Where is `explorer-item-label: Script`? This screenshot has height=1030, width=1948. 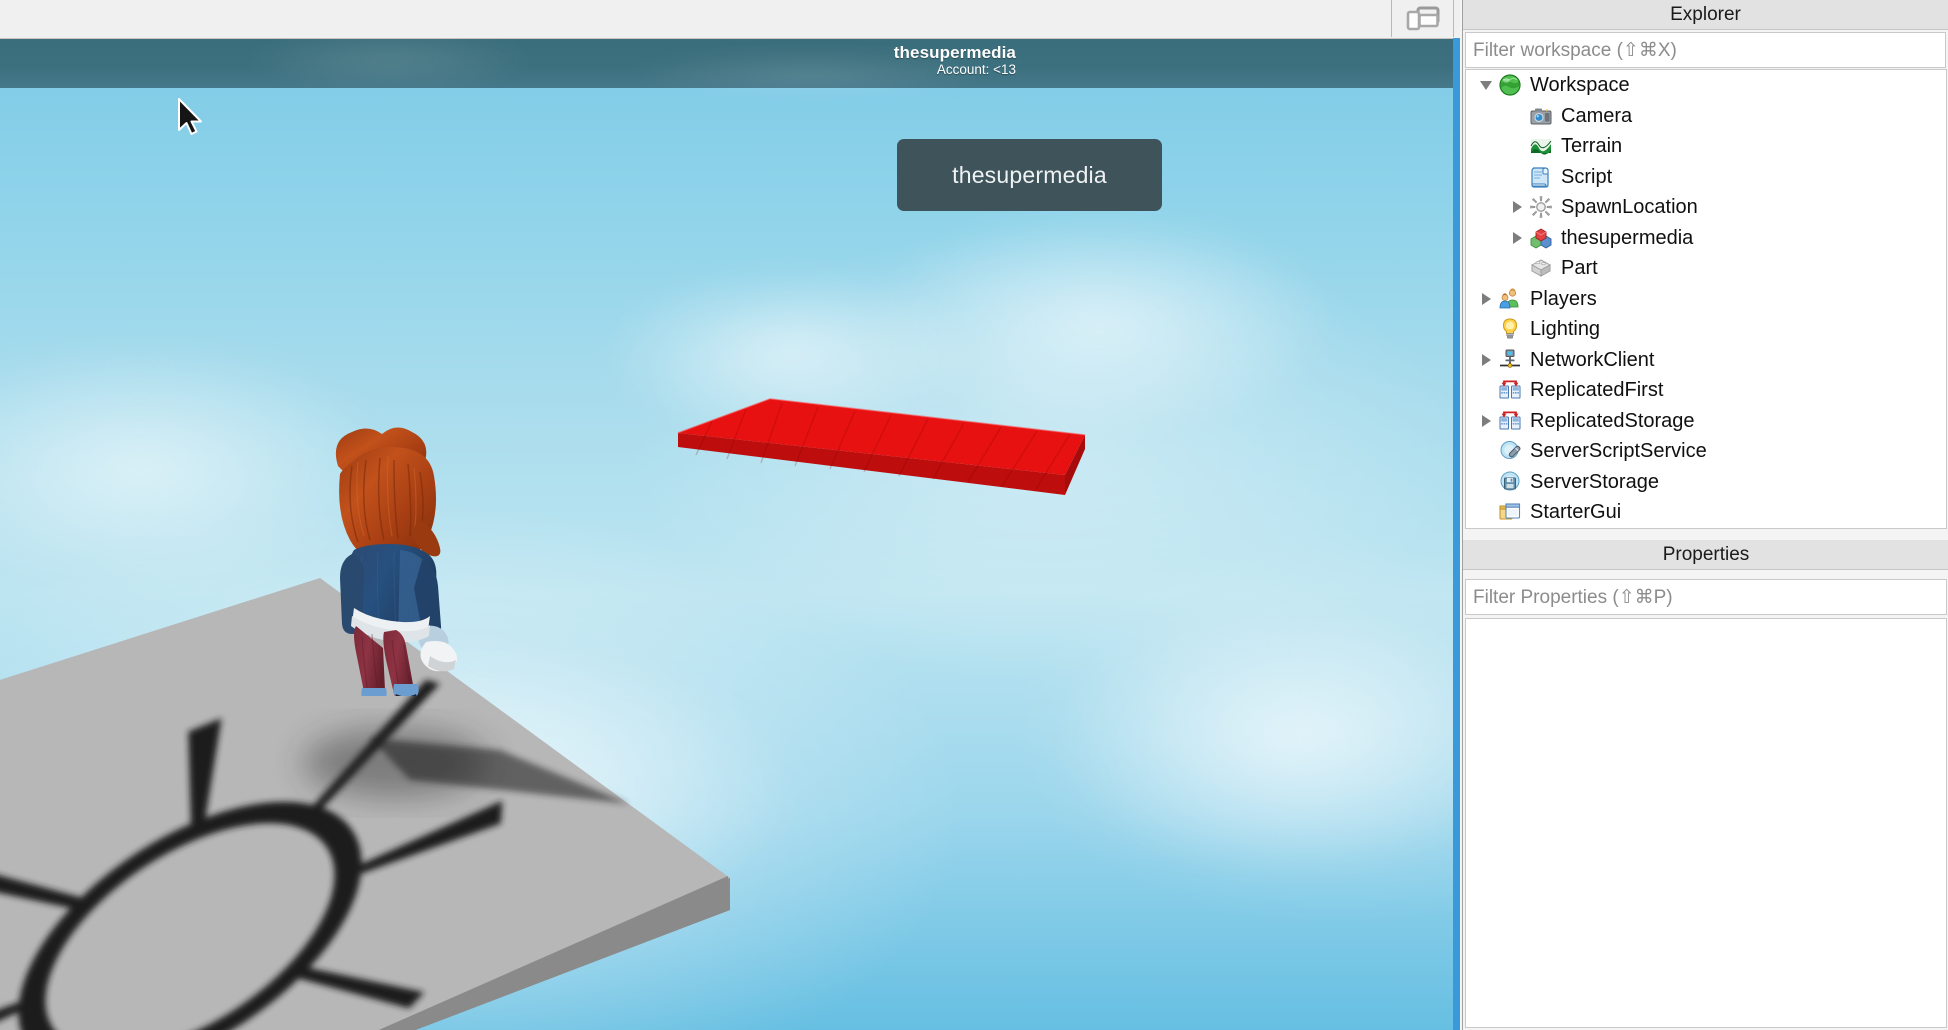 explorer-item-label: Script is located at coordinates (1587, 176).